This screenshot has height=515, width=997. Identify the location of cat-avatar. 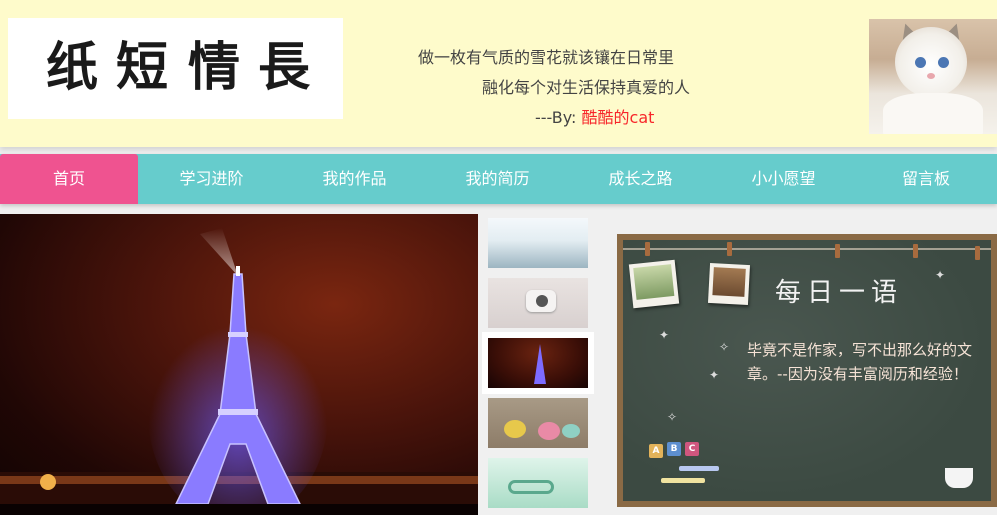
(933, 76).